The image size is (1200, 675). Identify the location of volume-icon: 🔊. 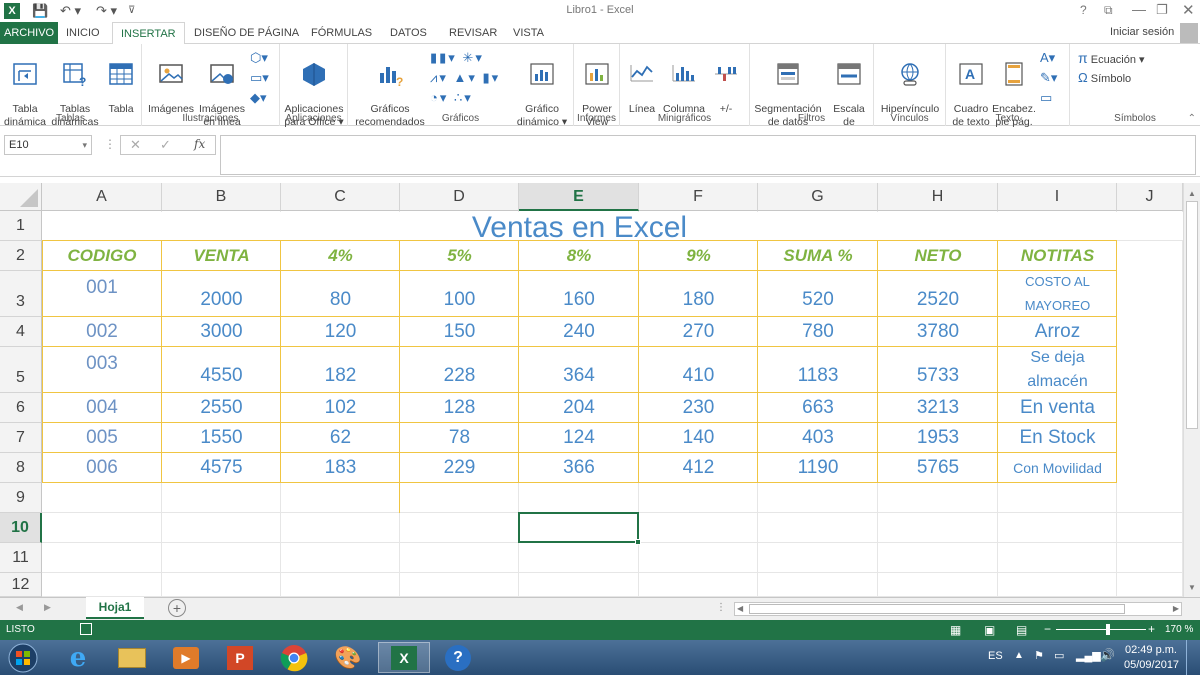
(1107, 655).